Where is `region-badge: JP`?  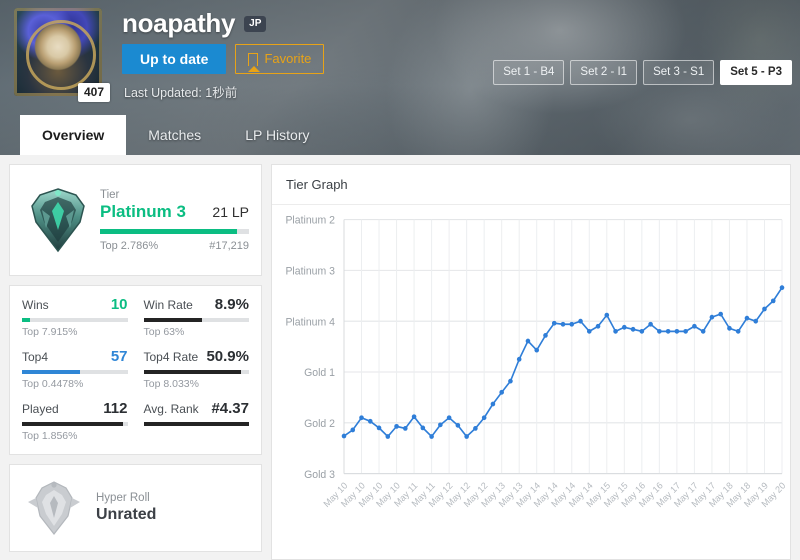 region-badge: JP is located at coordinates (255, 23).